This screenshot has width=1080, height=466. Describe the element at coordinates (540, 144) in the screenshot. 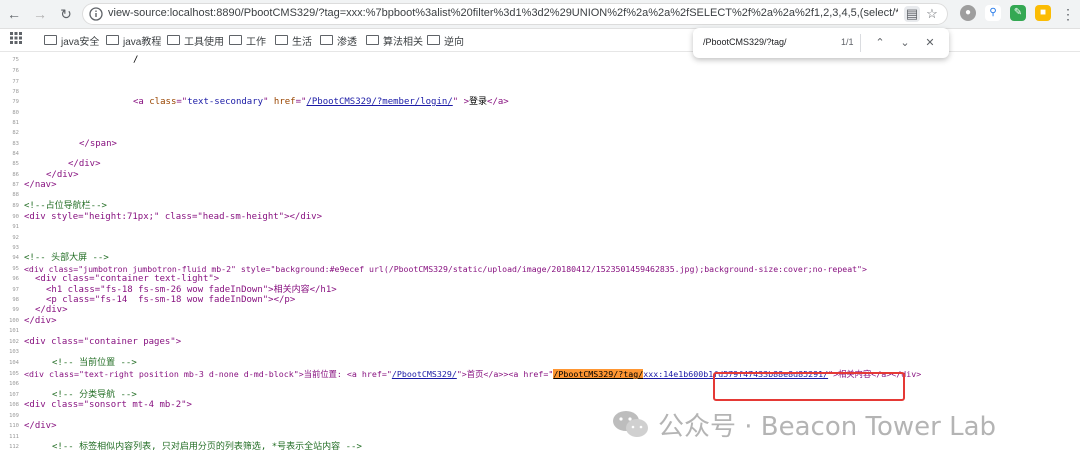

I see `source-line: 83 </span>` at that location.